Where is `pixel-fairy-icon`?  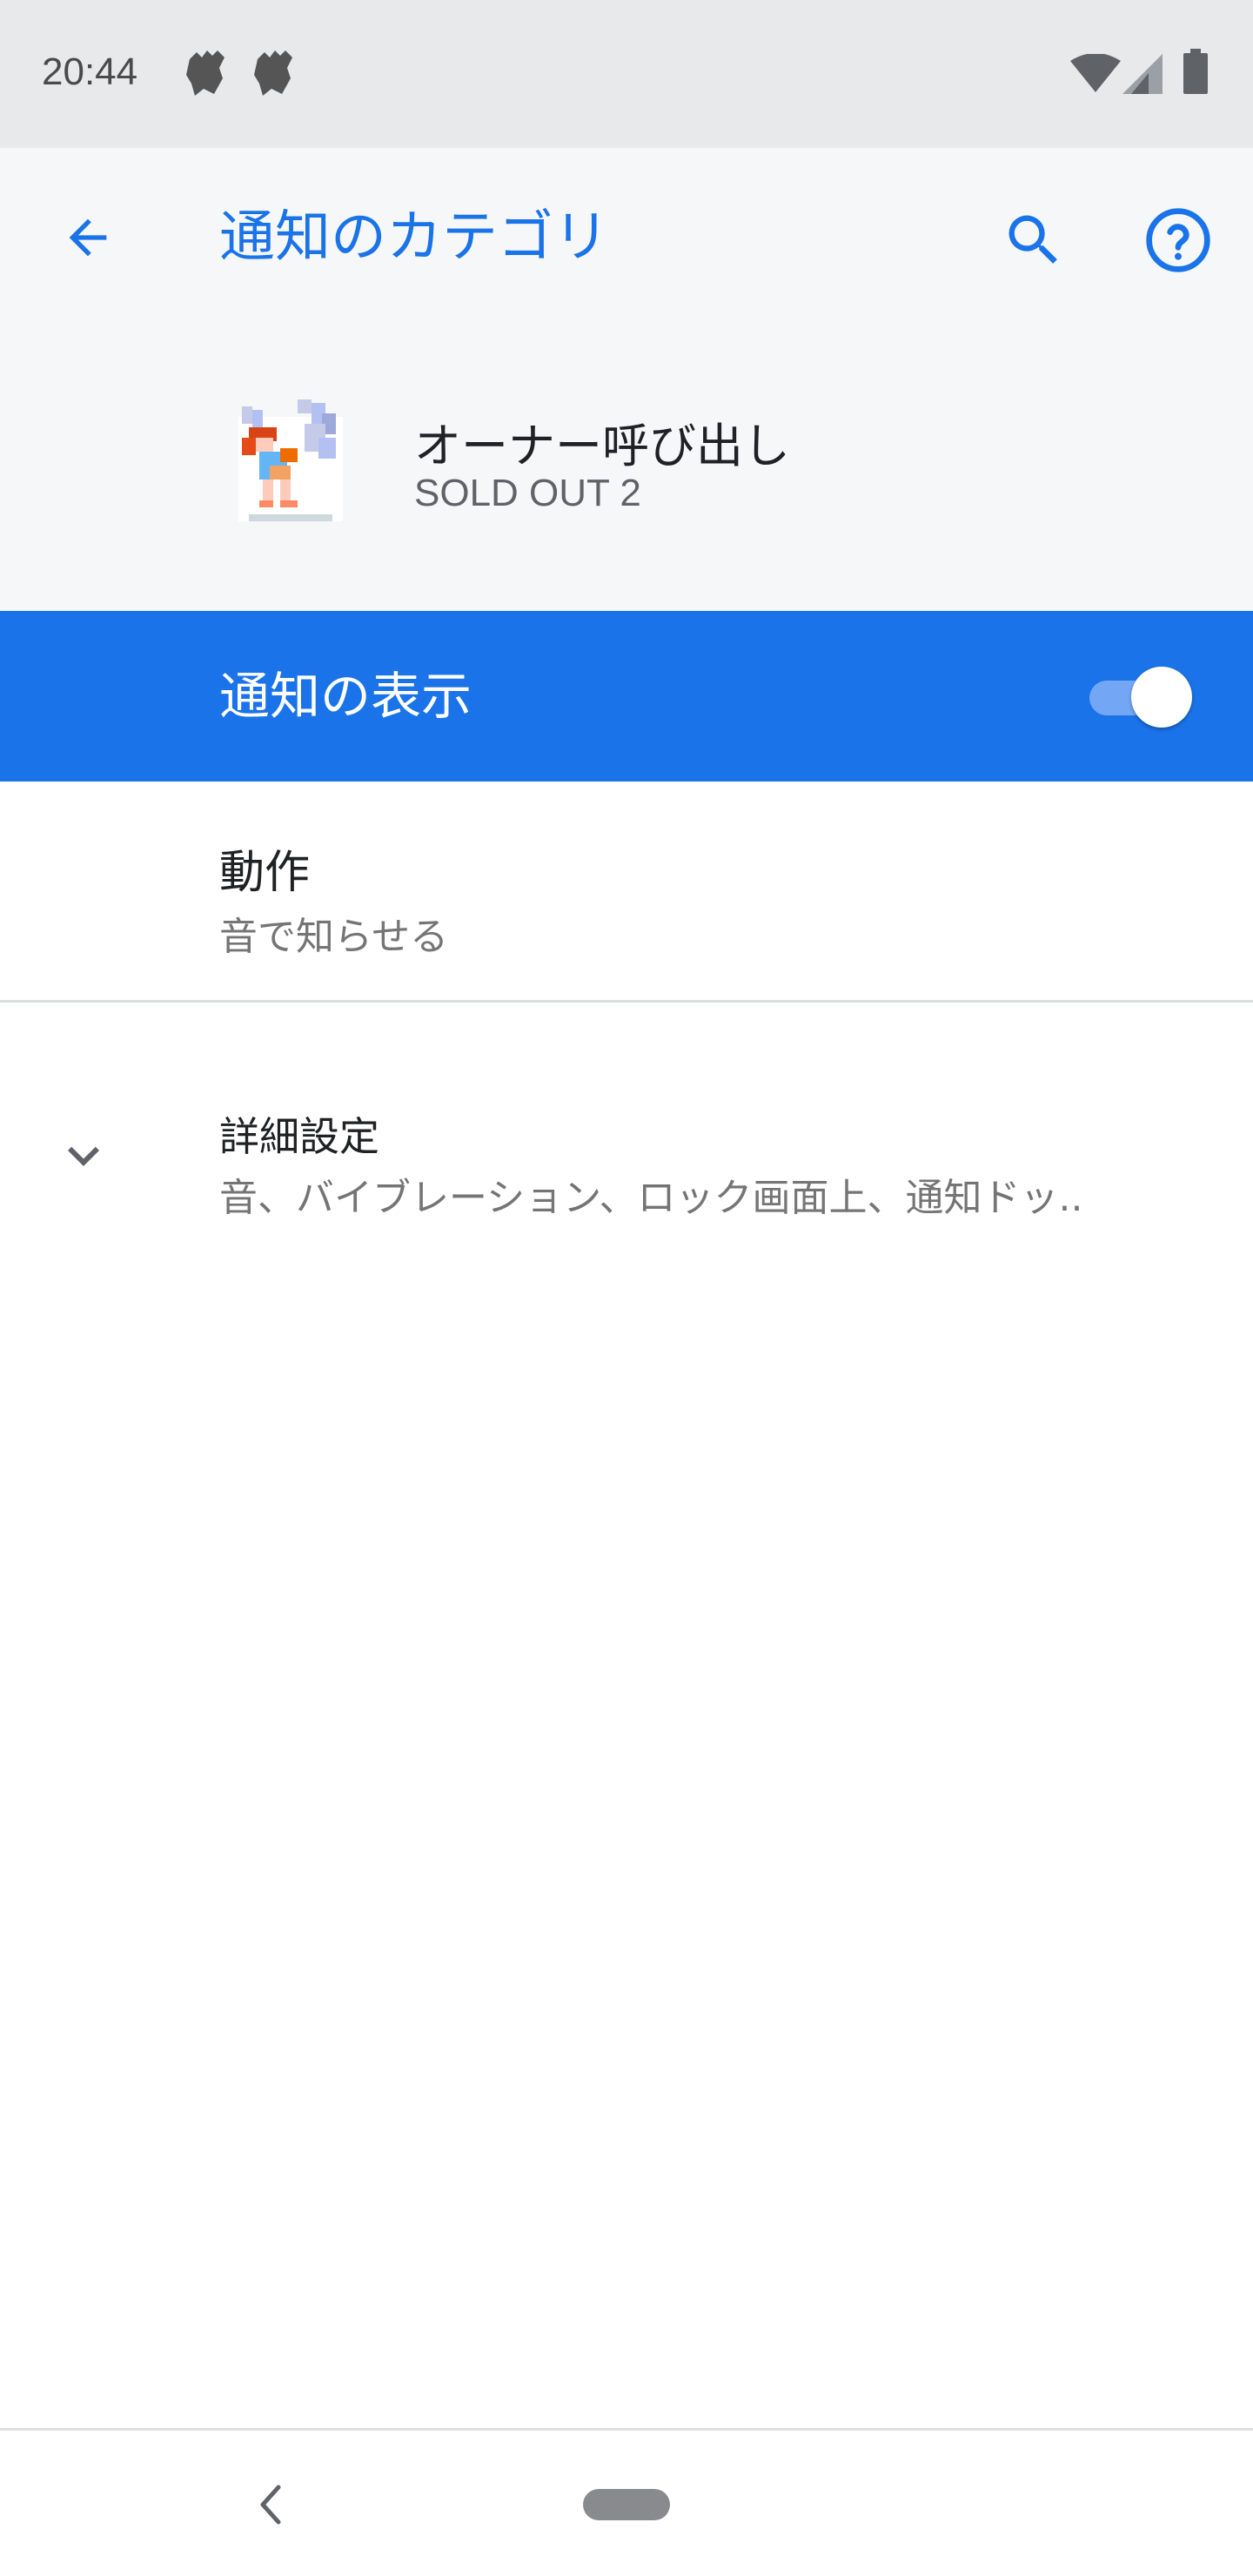 pixel-fairy-icon is located at coordinates (290, 460).